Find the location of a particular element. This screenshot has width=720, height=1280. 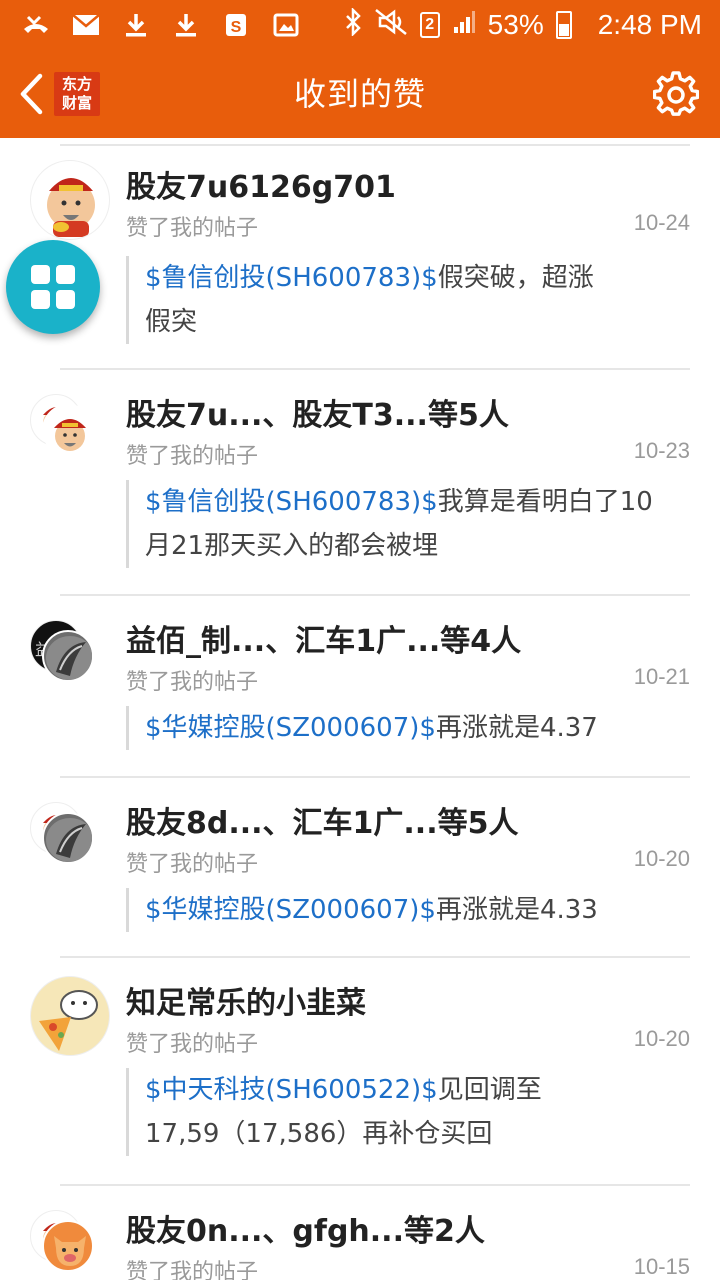

app-s-icon: S is located at coordinates (236, 25).